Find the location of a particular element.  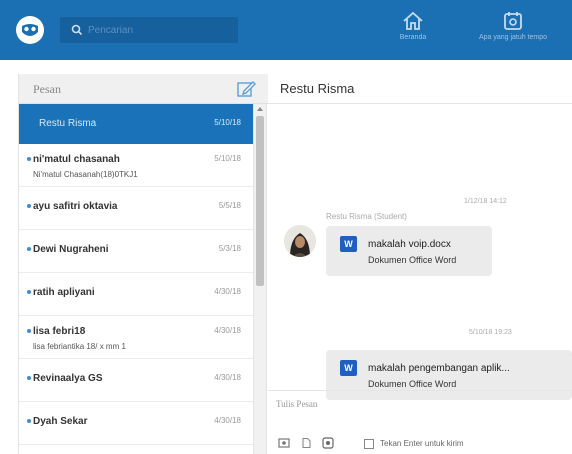

top-bar: Beranda Apa yang jatuh tempo is located at coordinates (286, 30).